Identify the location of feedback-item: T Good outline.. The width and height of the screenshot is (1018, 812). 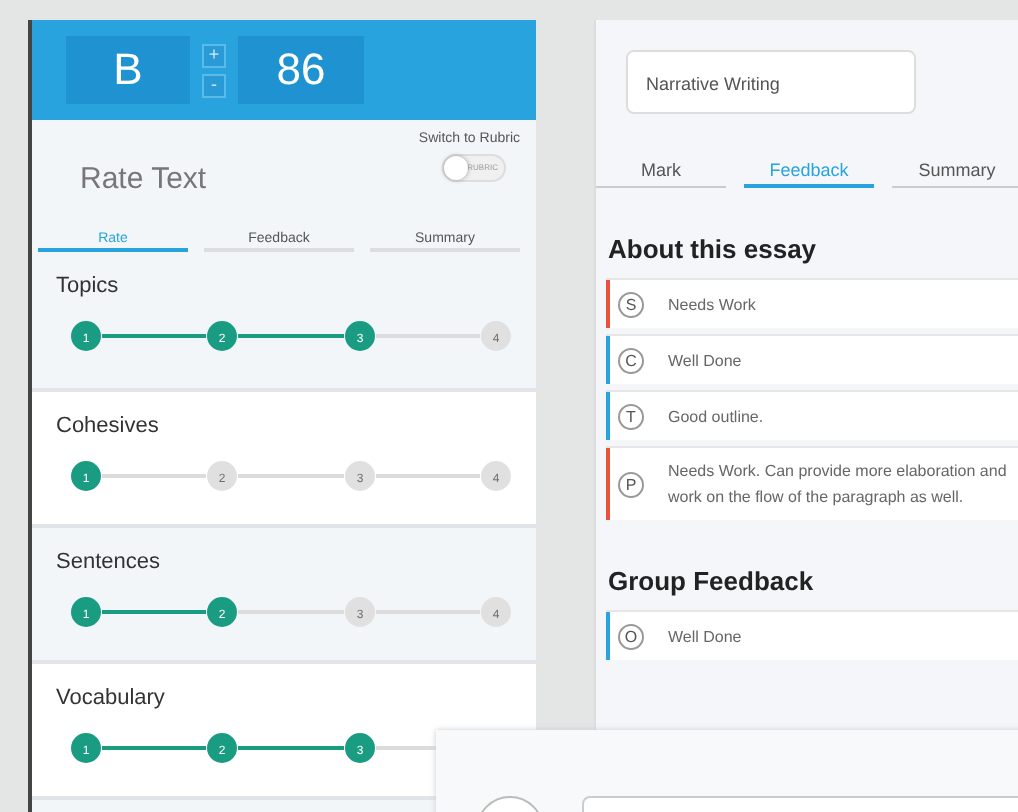
(812, 415).